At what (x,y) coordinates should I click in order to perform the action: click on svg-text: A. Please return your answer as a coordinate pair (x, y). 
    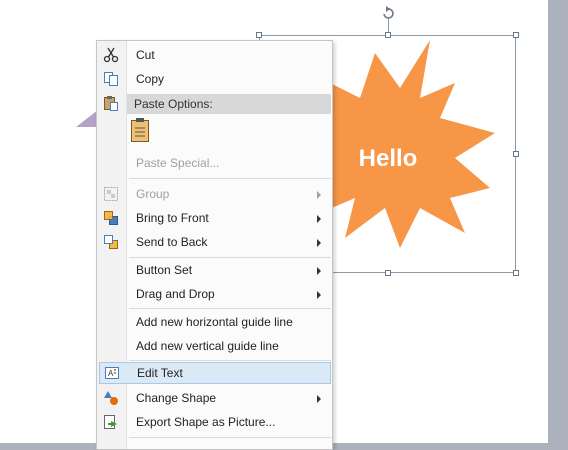
    Looking at the image, I should click on (111, 373).